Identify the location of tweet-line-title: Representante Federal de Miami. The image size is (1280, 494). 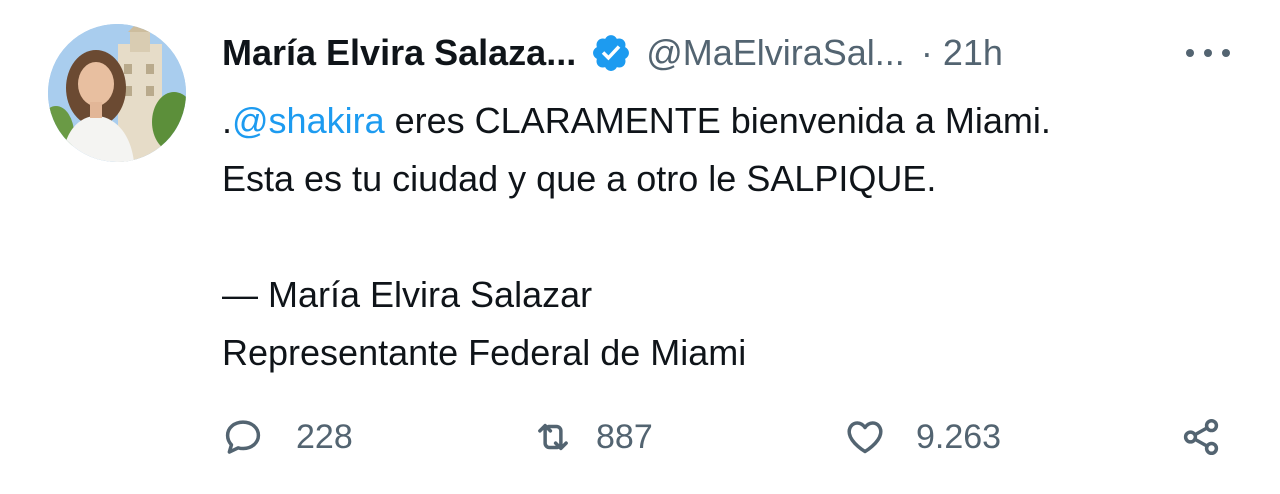
(484, 352).